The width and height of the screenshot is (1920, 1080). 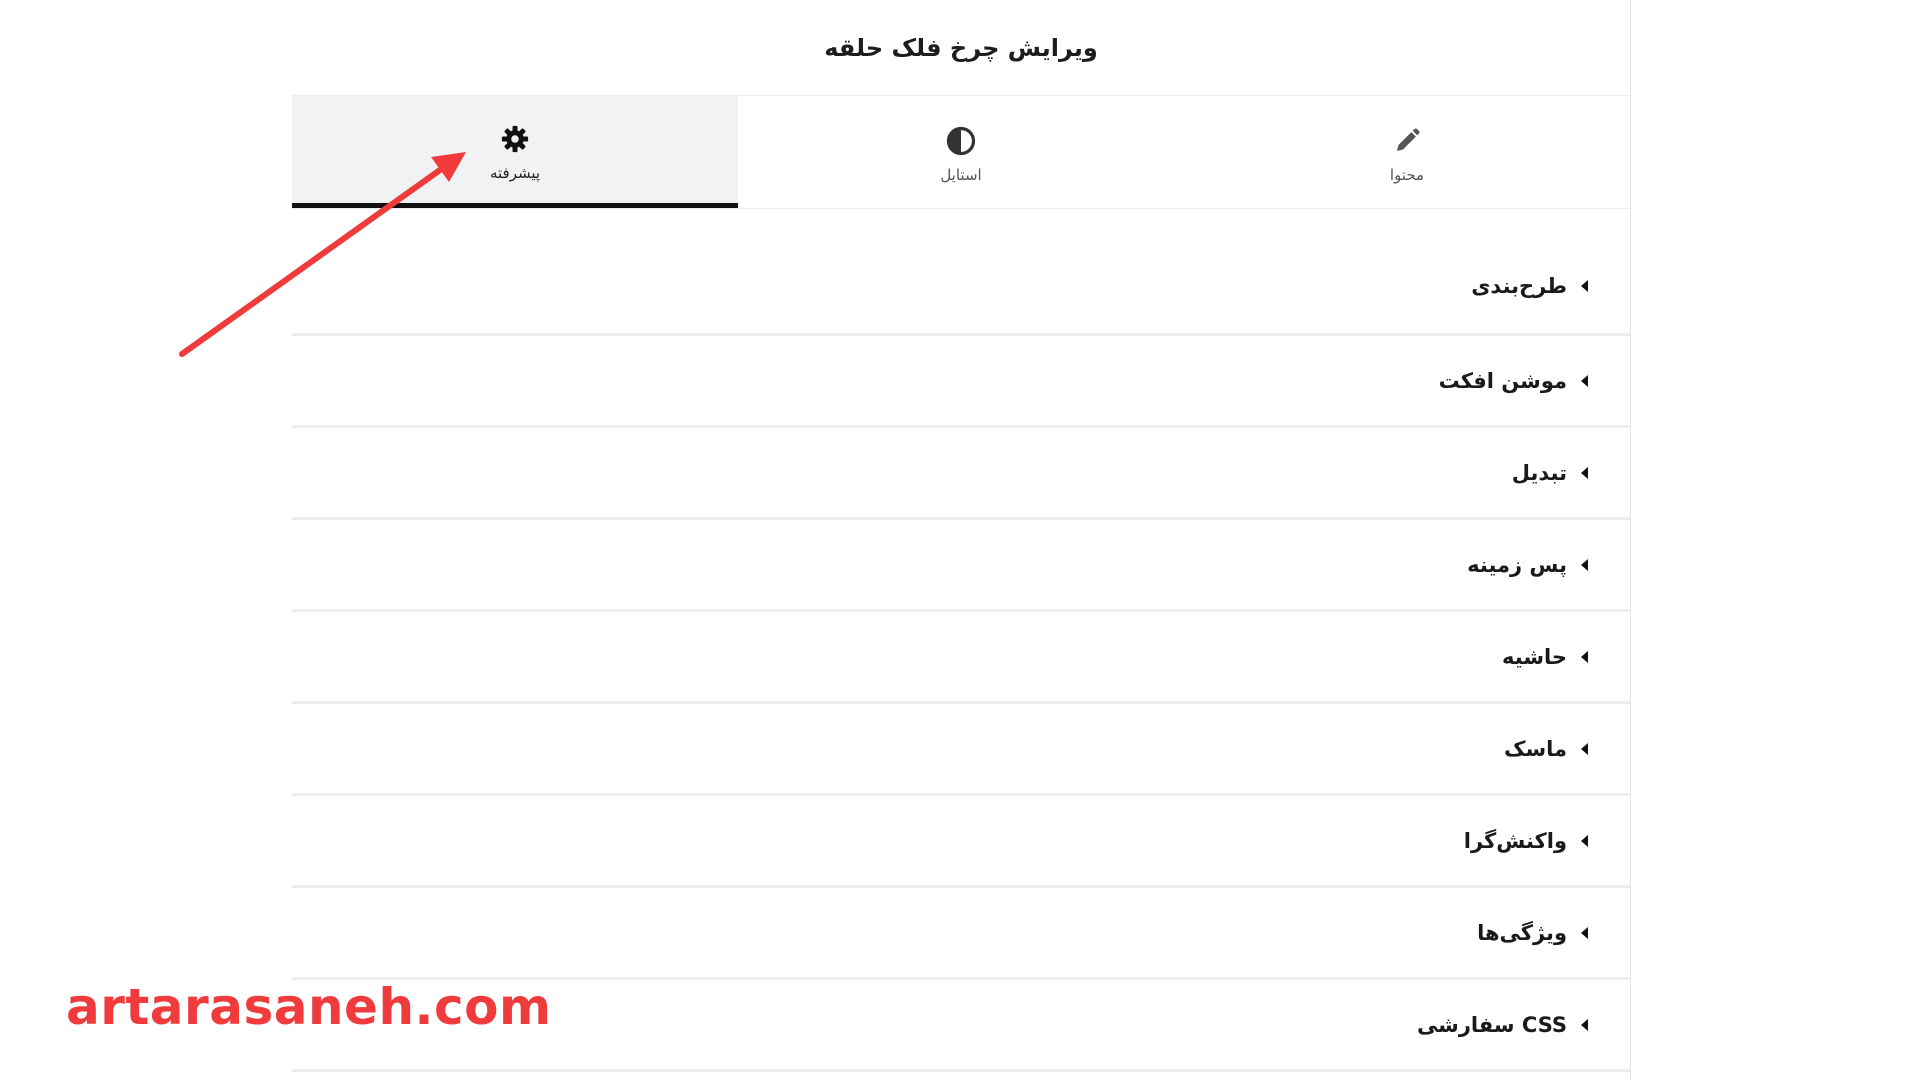 I want to click on panel-header: ویرایش چرخ فلک حلقه, so click(x=961, y=48).